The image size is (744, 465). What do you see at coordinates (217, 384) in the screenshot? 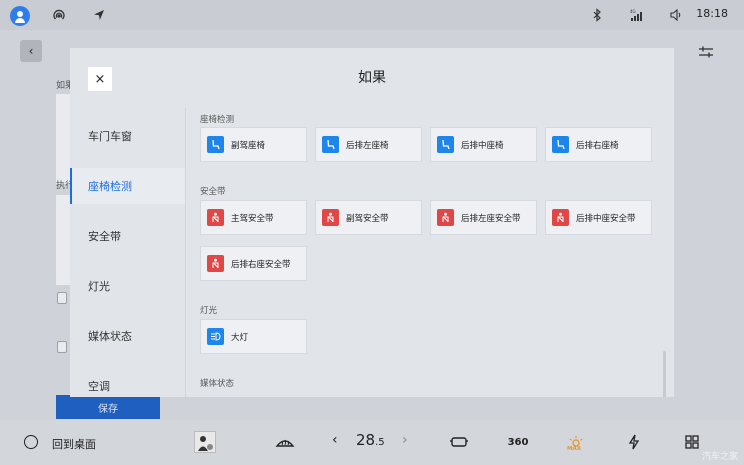
I see `section-title: 媒体状态` at bounding box center [217, 384].